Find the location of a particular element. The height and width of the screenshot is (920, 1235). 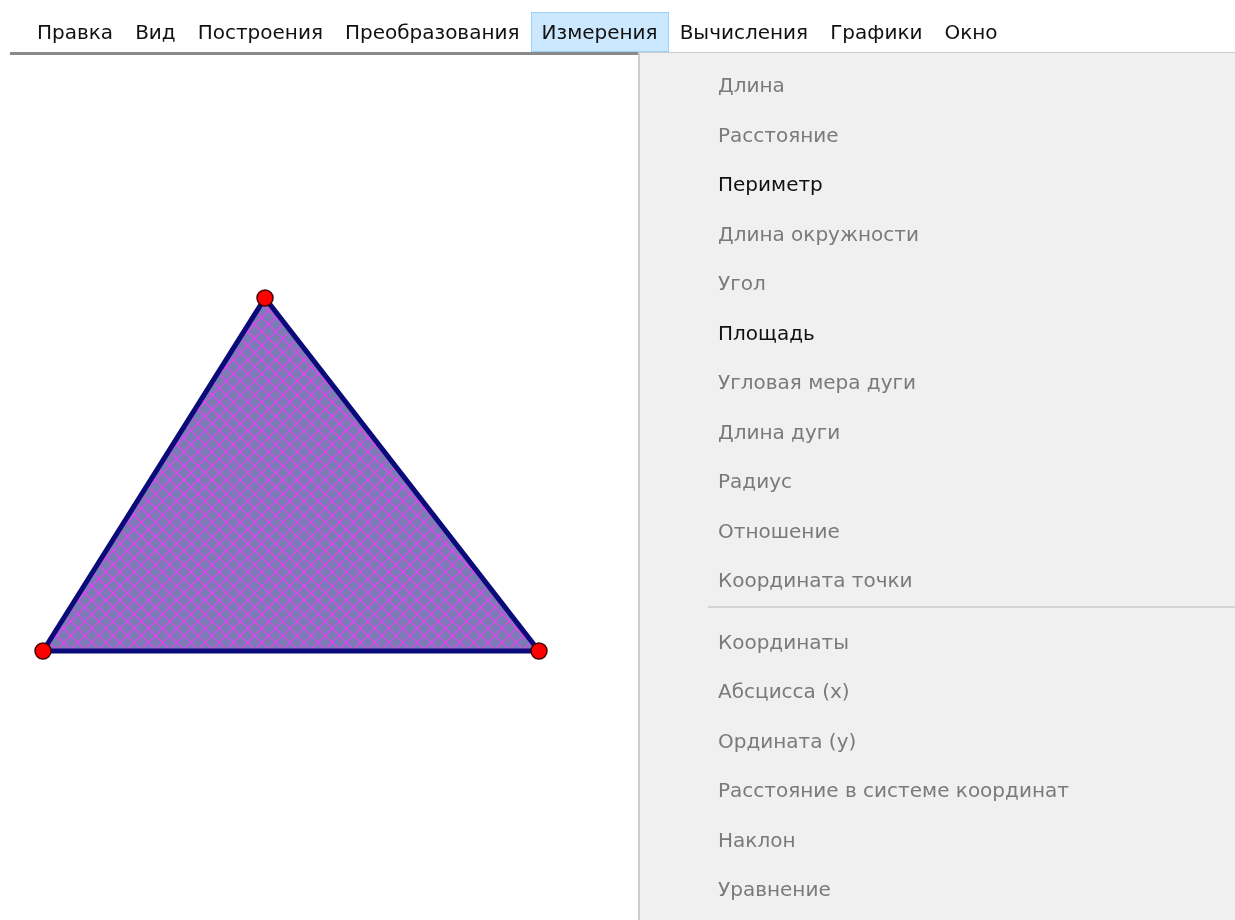

menu-item: Окно is located at coordinates (971, 32).